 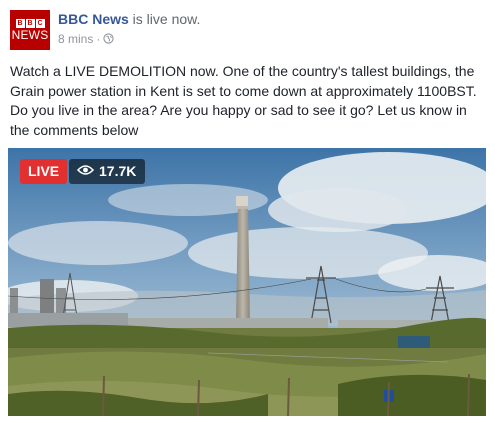 What do you see at coordinates (118, 171) in the screenshot?
I see `viewer-count: 17.7K` at bounding box center [118, 171].